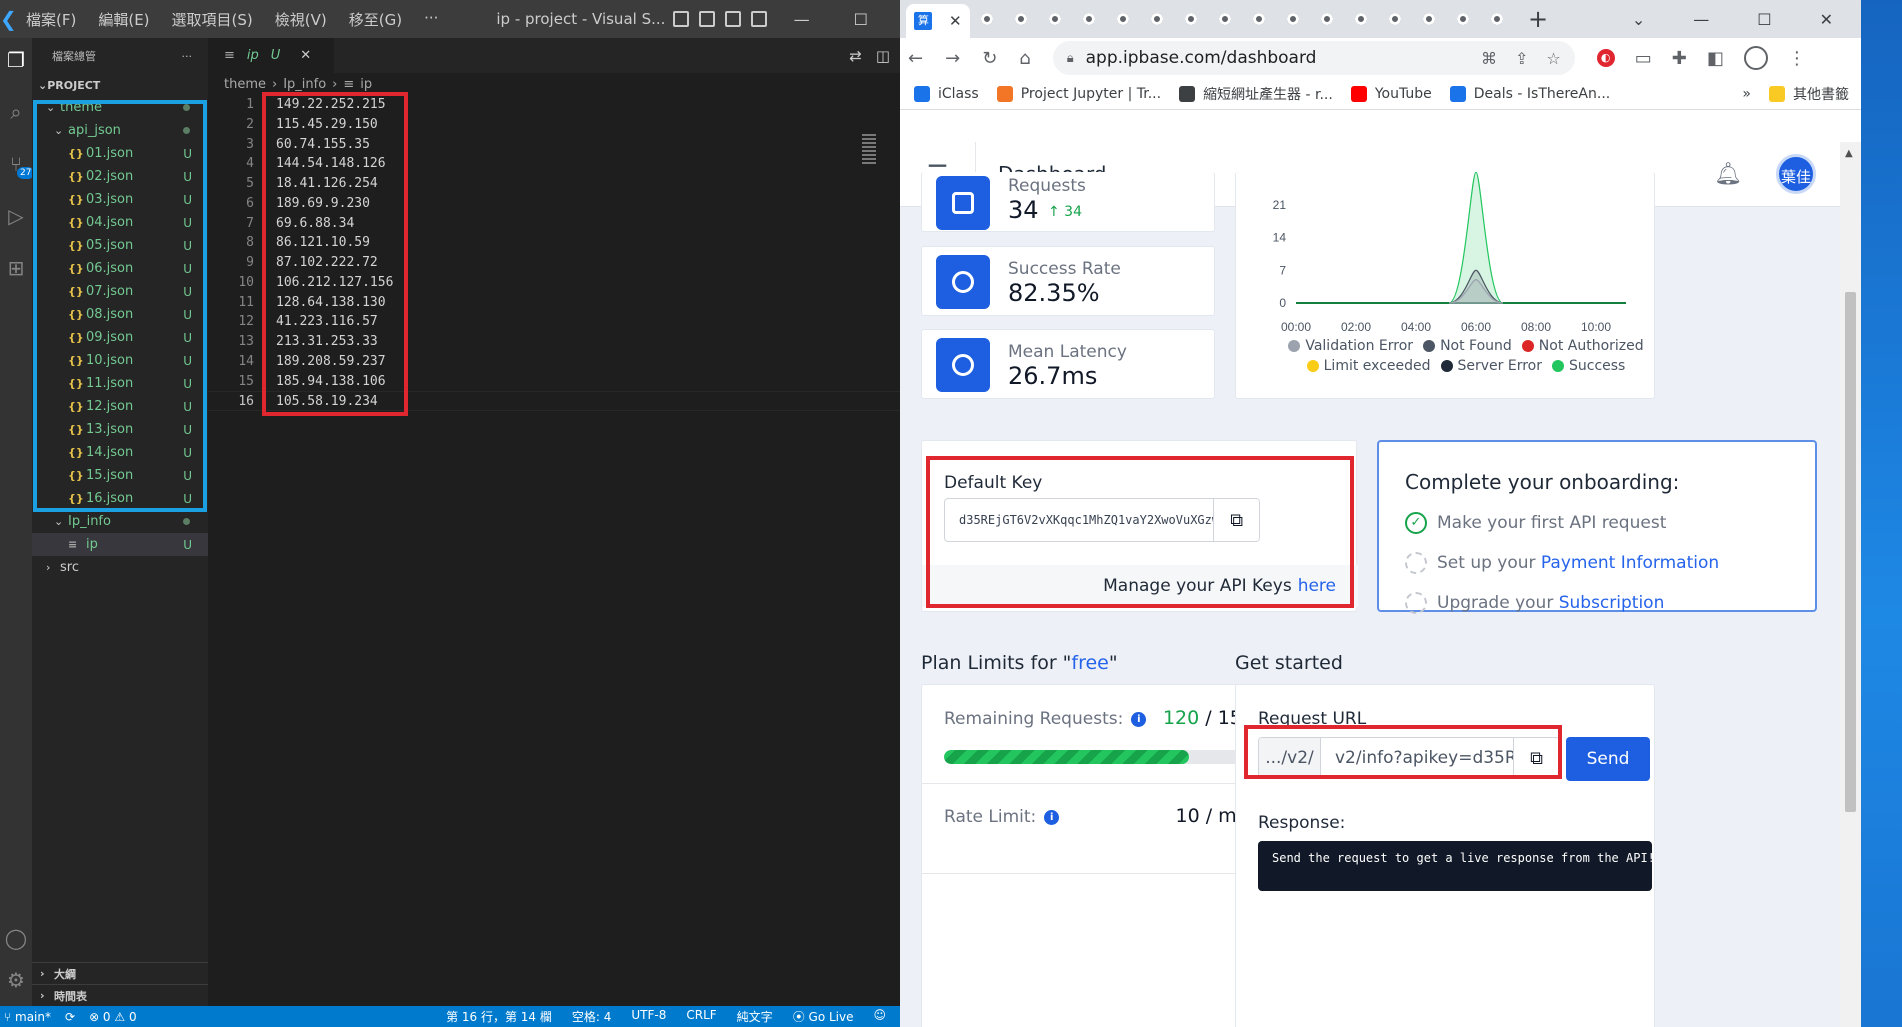  Describe the element at coordinates (1538, 19) in the screenshot. I see `new-tab-button: +` at that location.